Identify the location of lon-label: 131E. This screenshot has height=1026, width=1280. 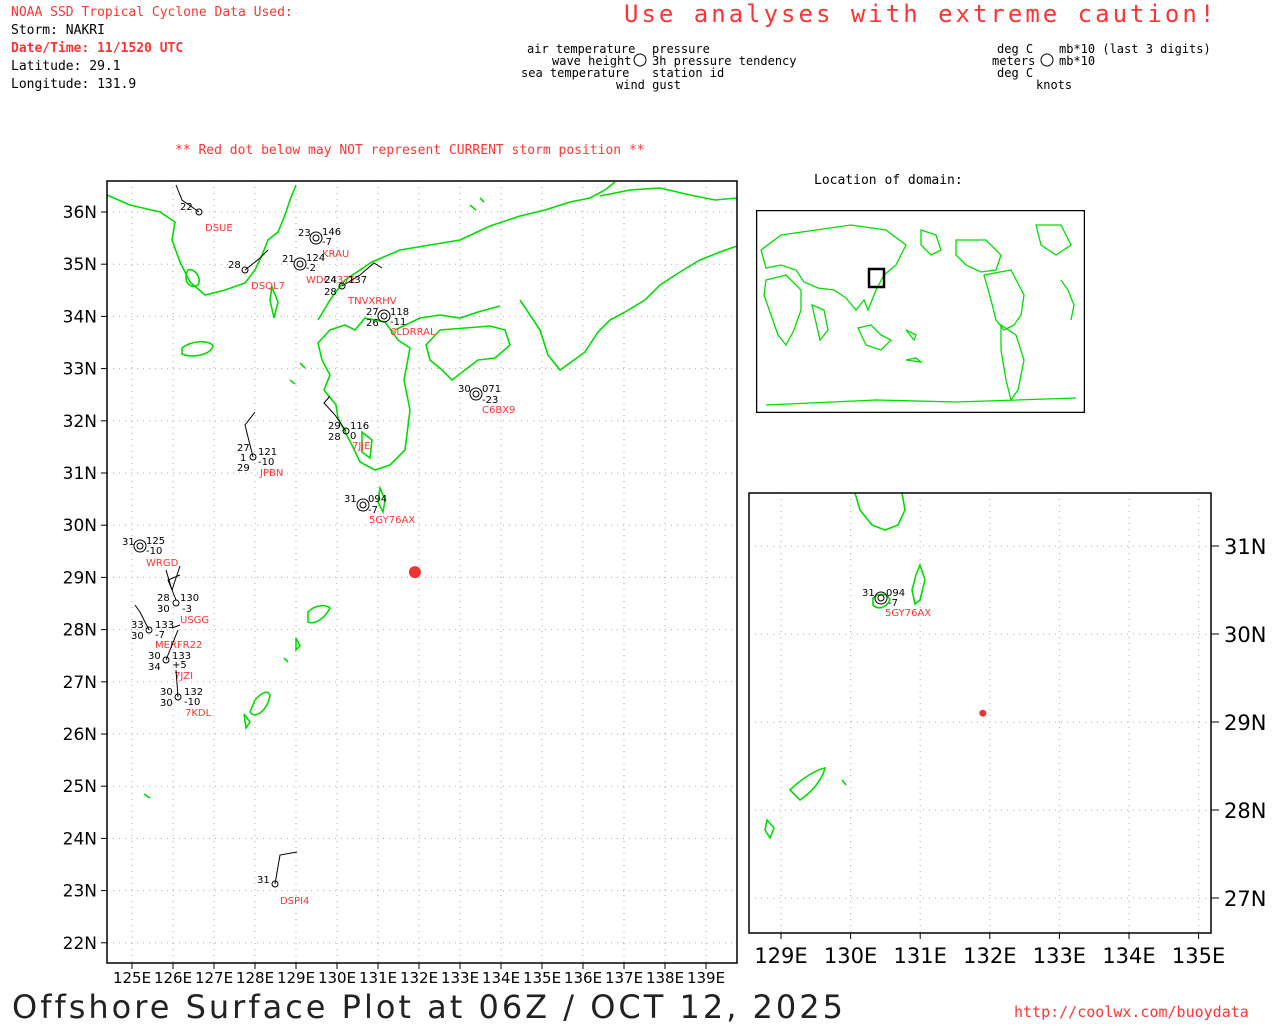
(920, 956).